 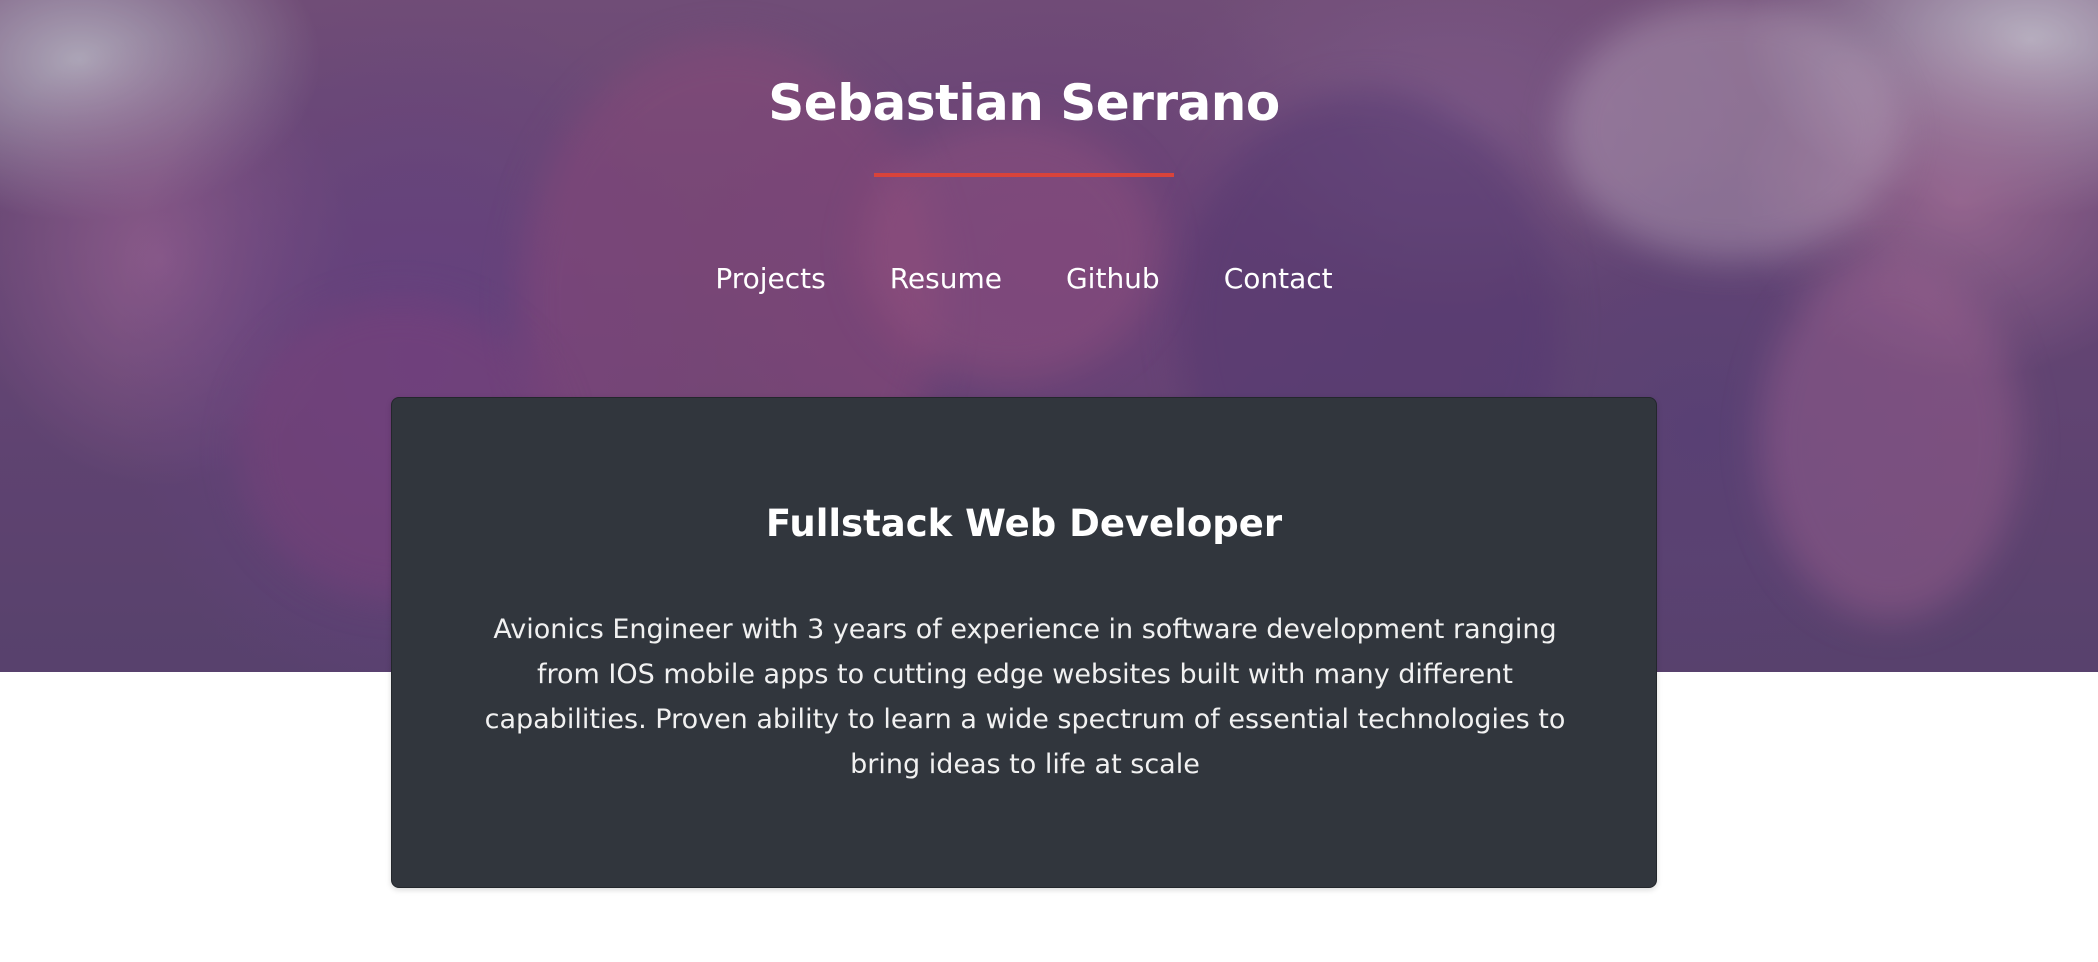 I want to click on nav-link-github: Github, so click(x=1113, y=278).